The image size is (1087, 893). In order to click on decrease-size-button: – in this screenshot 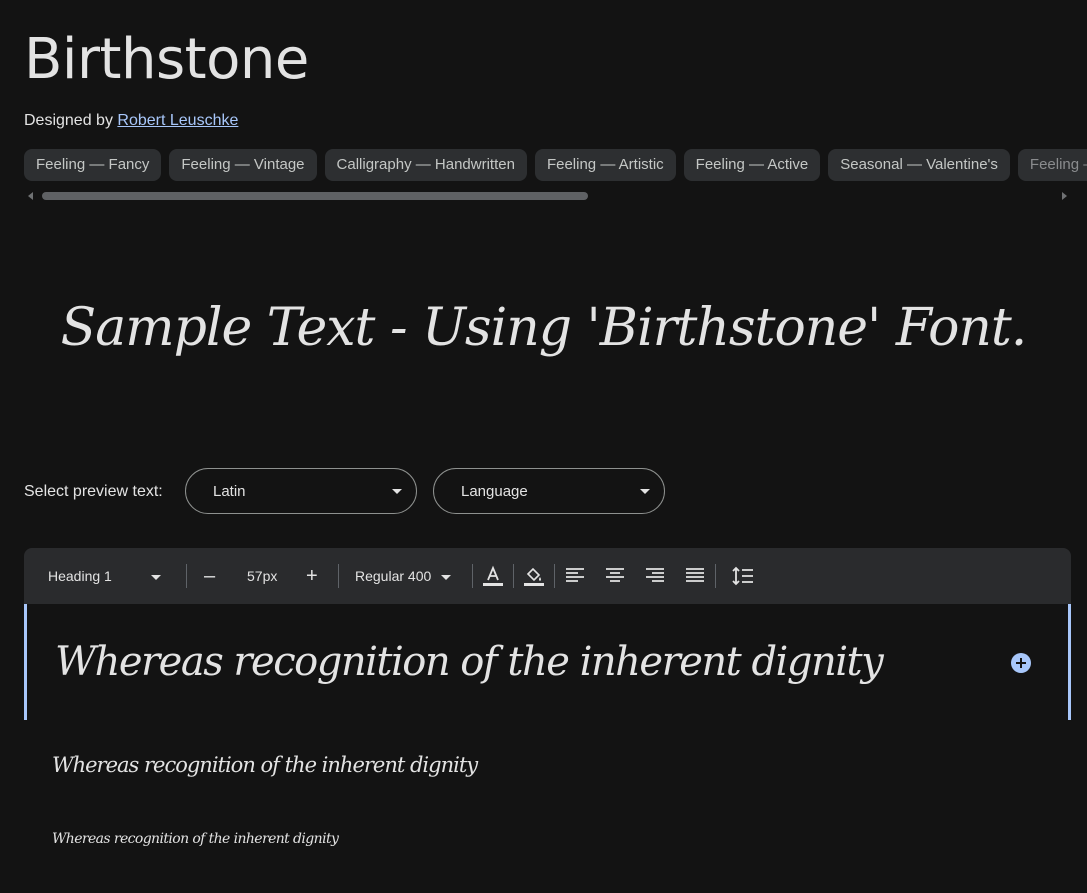, I will do `click(209, 576)`.